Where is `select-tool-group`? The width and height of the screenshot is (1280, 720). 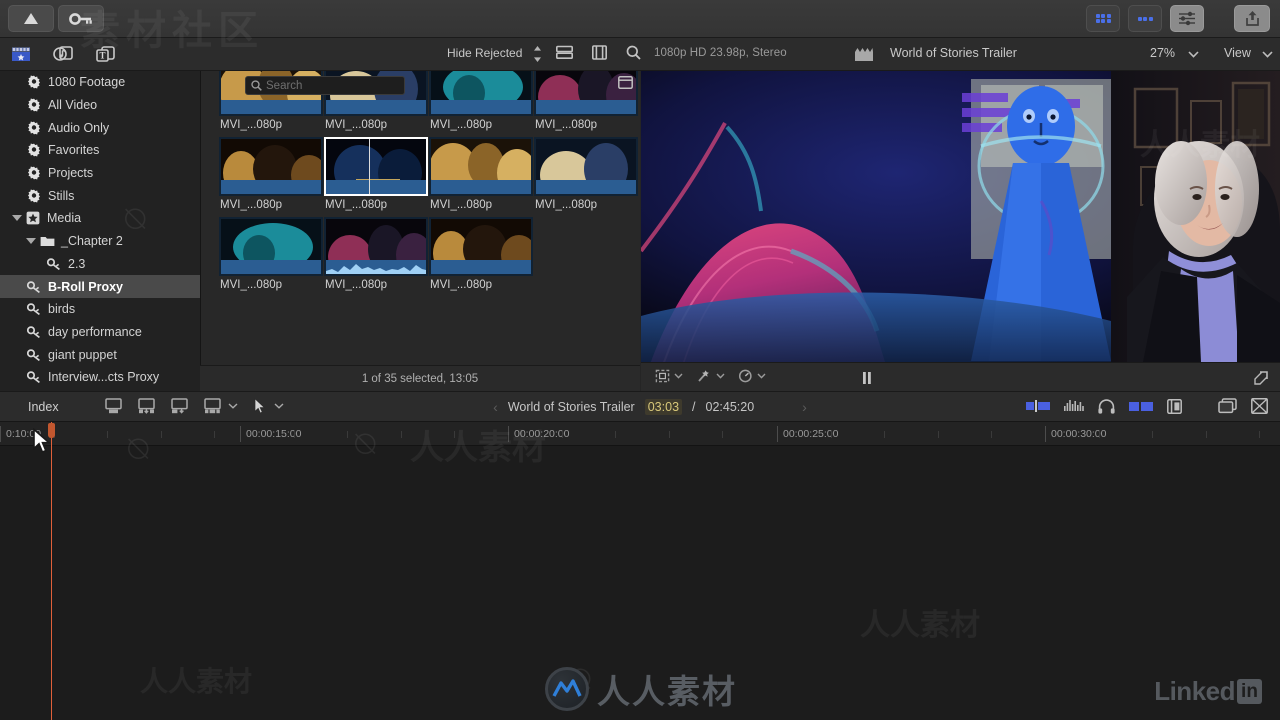 select-tool-group is located at coordinates (269, 406).